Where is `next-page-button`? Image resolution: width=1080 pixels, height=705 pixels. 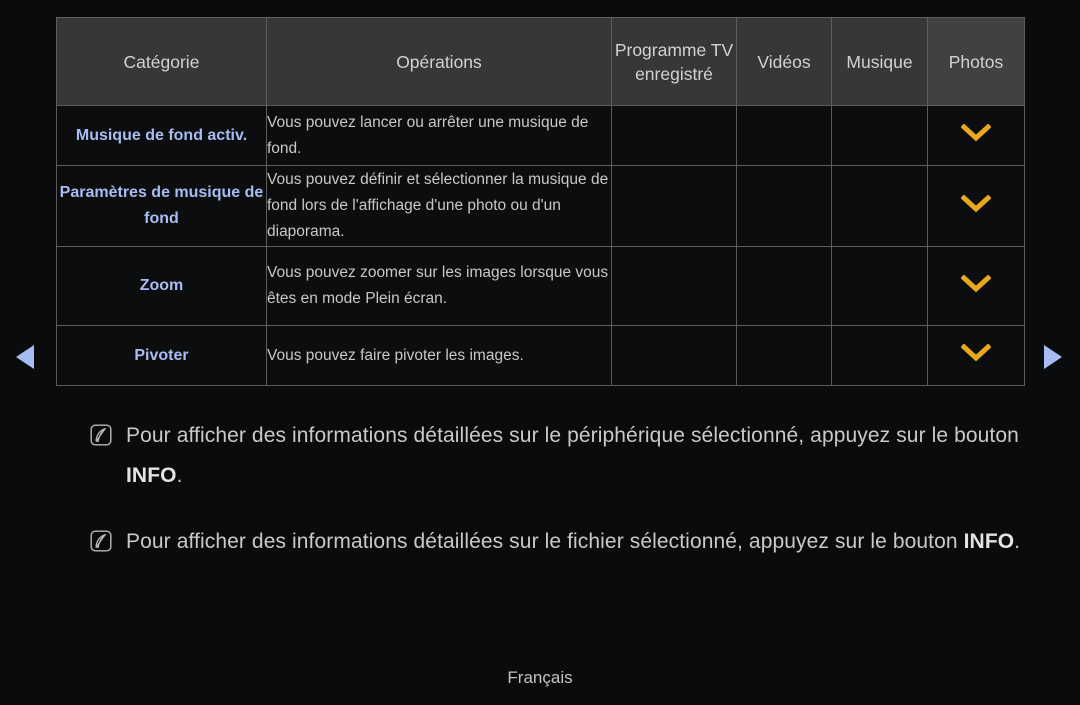
next-page-button is located at coordinates (1055, 356).